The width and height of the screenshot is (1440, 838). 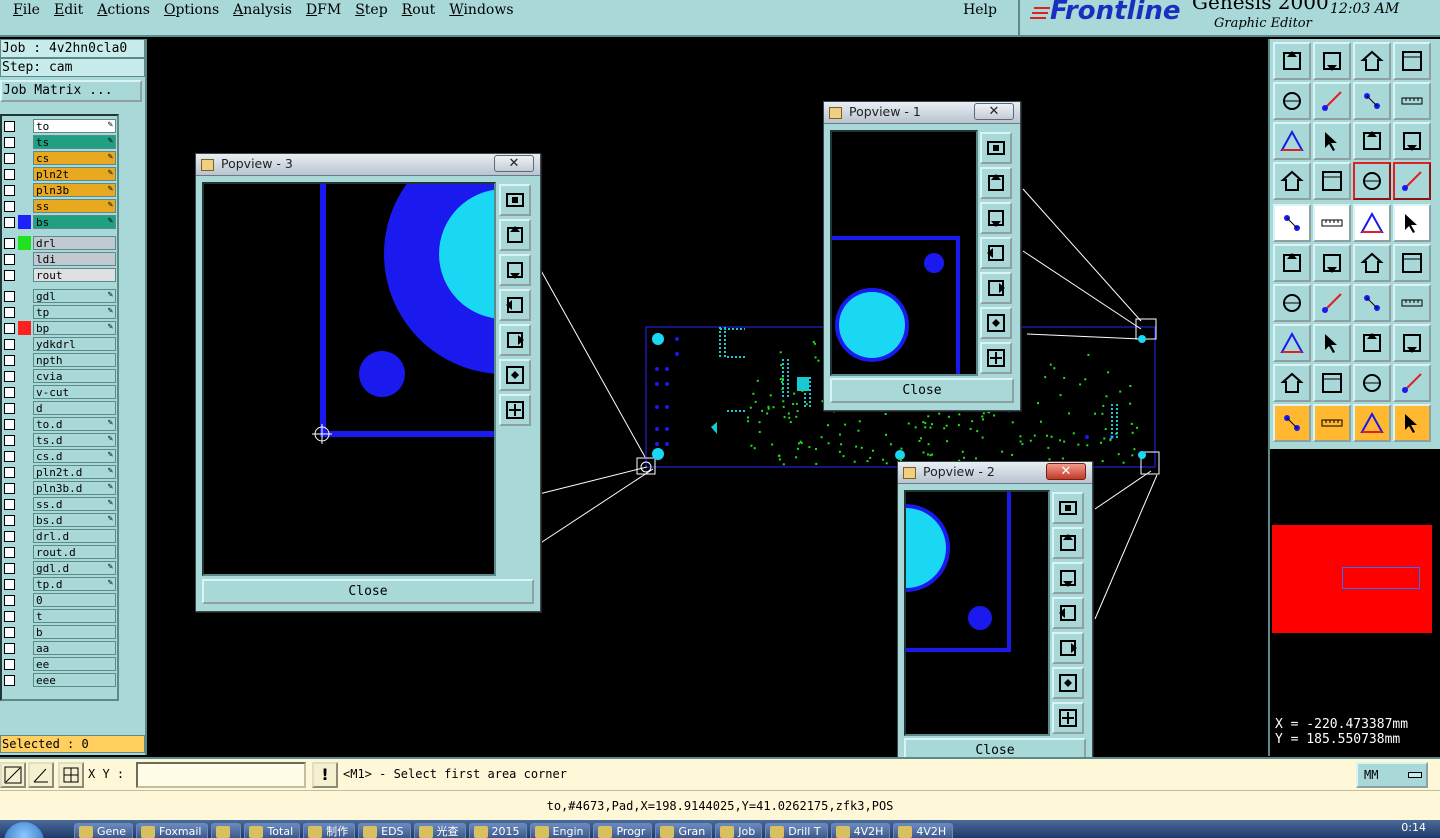 I want to click on layer-row-bs: bs ✎, so click(x=59, y=222).